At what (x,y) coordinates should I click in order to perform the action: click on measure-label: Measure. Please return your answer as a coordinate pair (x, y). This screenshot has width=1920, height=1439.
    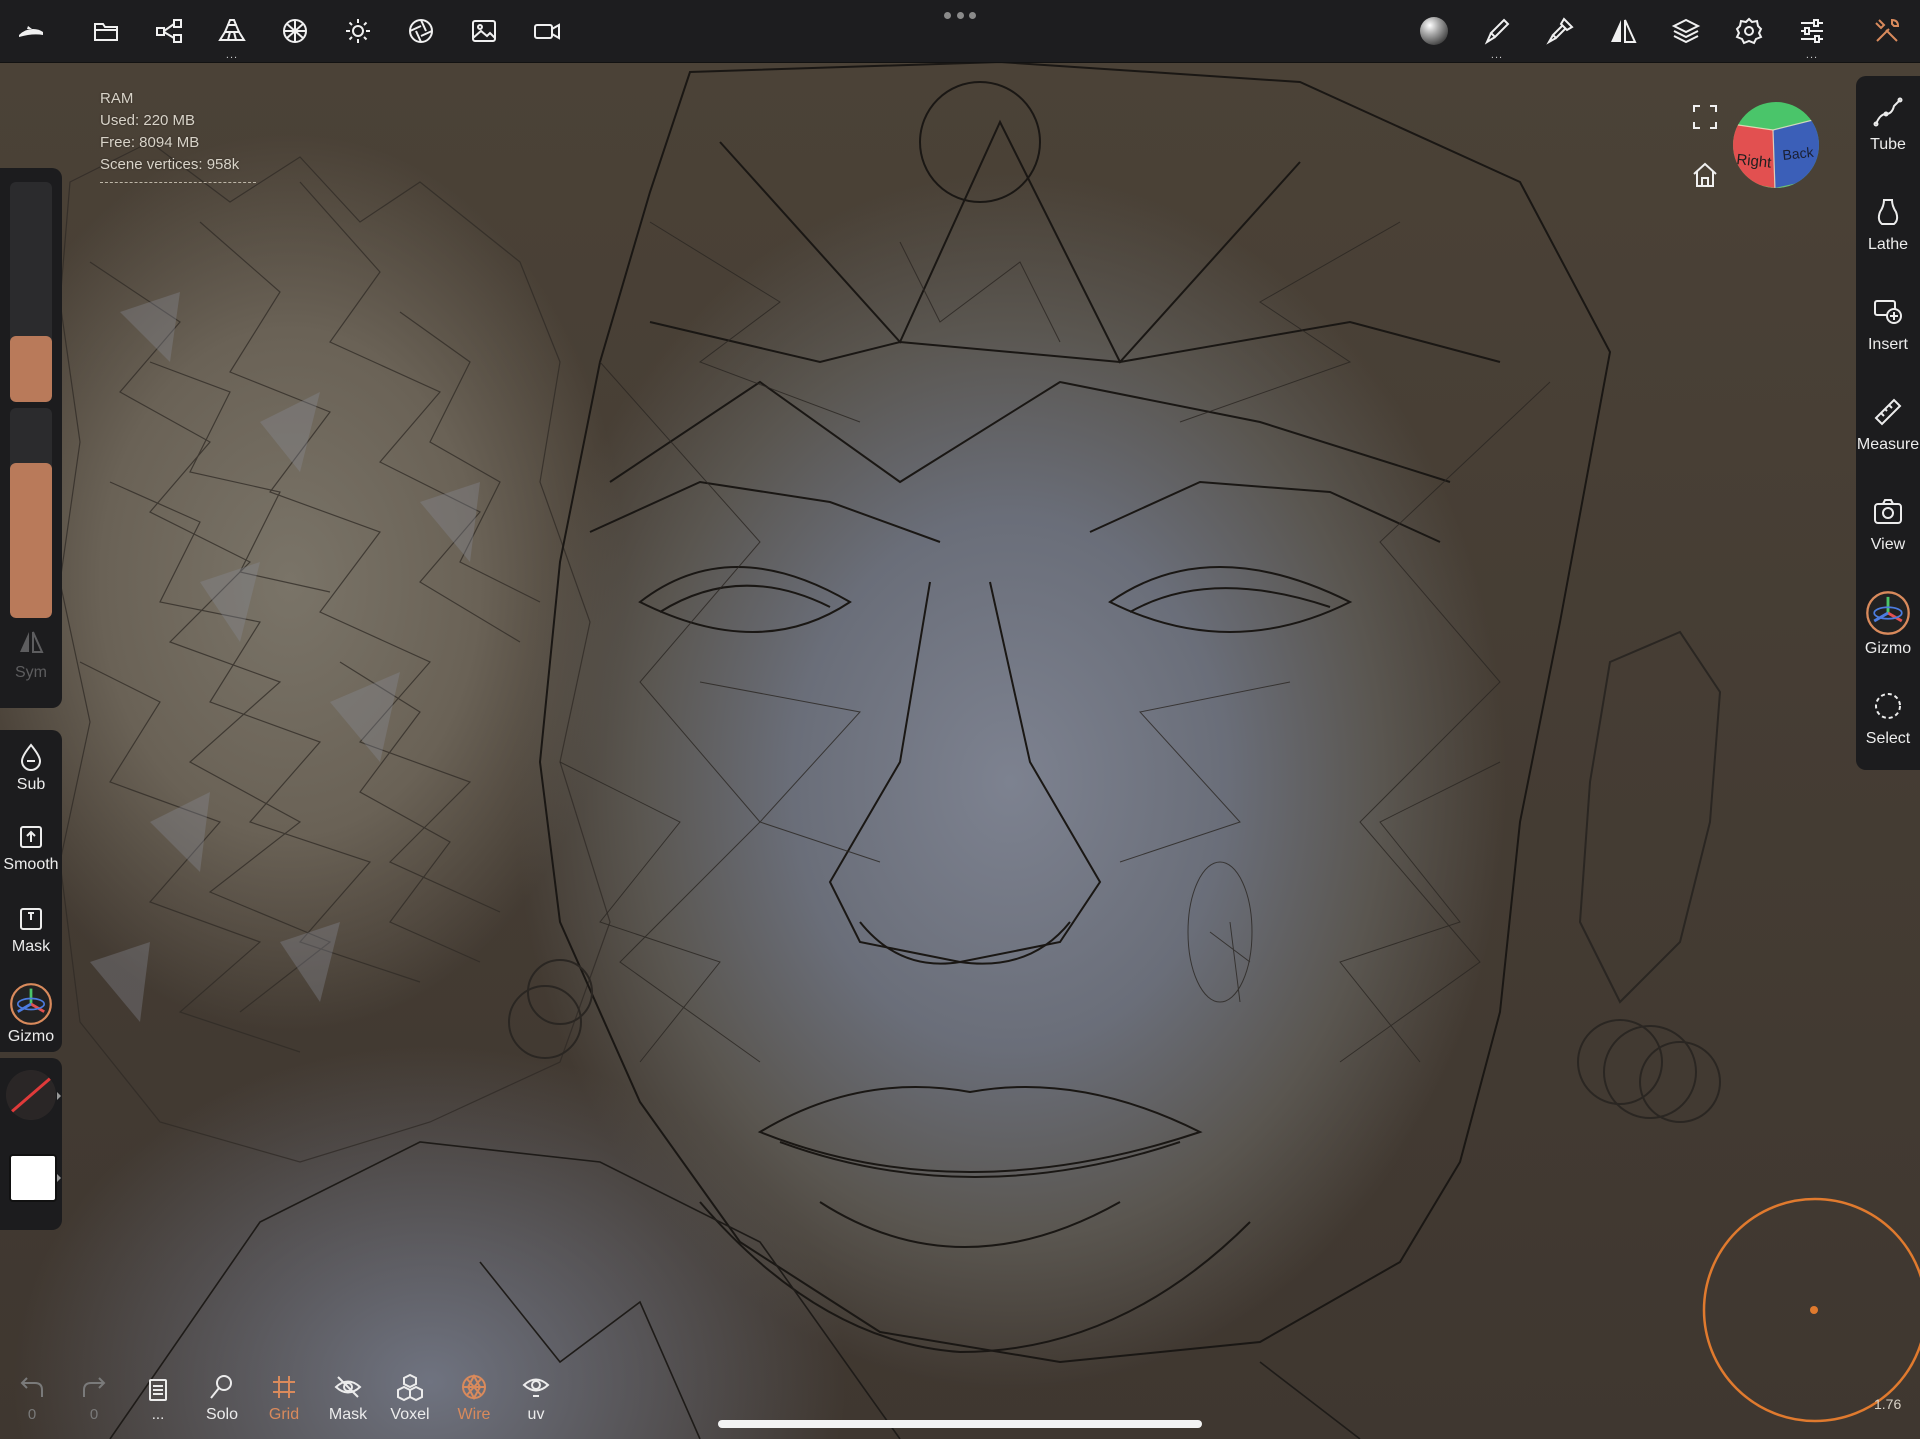
    Looking at the image, I should click on (1888, 444).